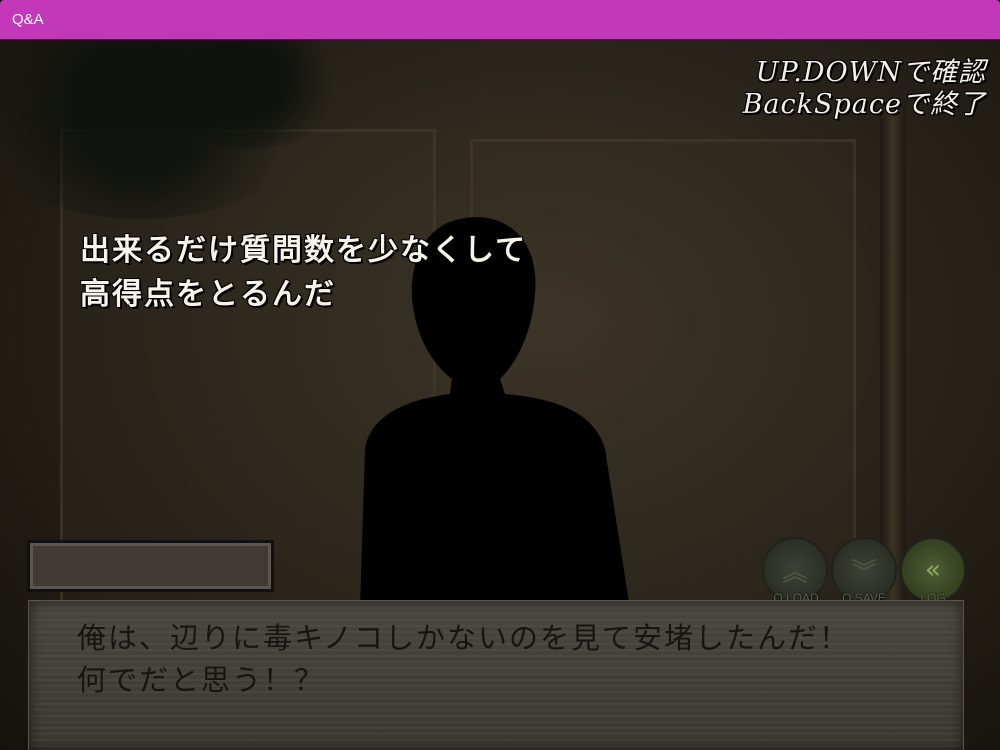 The width and height of the screenshot is (1000, 750). What do you see at coordinates (303, 273) in the screenshot?
I see `question-text: 出来るだけ質問数を少なくして 高得点をとるんだ` at bounding box center [303, 273].